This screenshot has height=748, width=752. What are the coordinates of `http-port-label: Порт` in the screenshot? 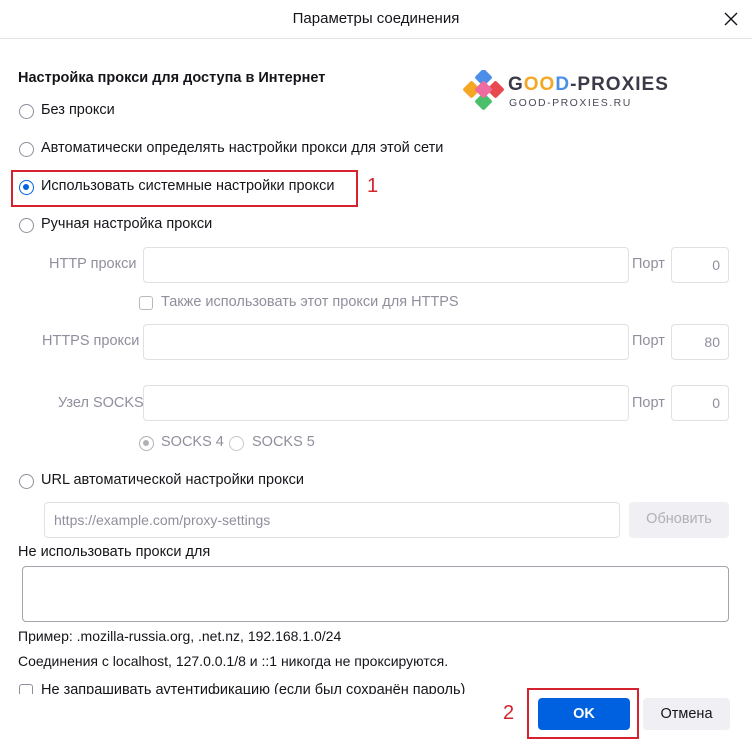 It's located at (648, 264).